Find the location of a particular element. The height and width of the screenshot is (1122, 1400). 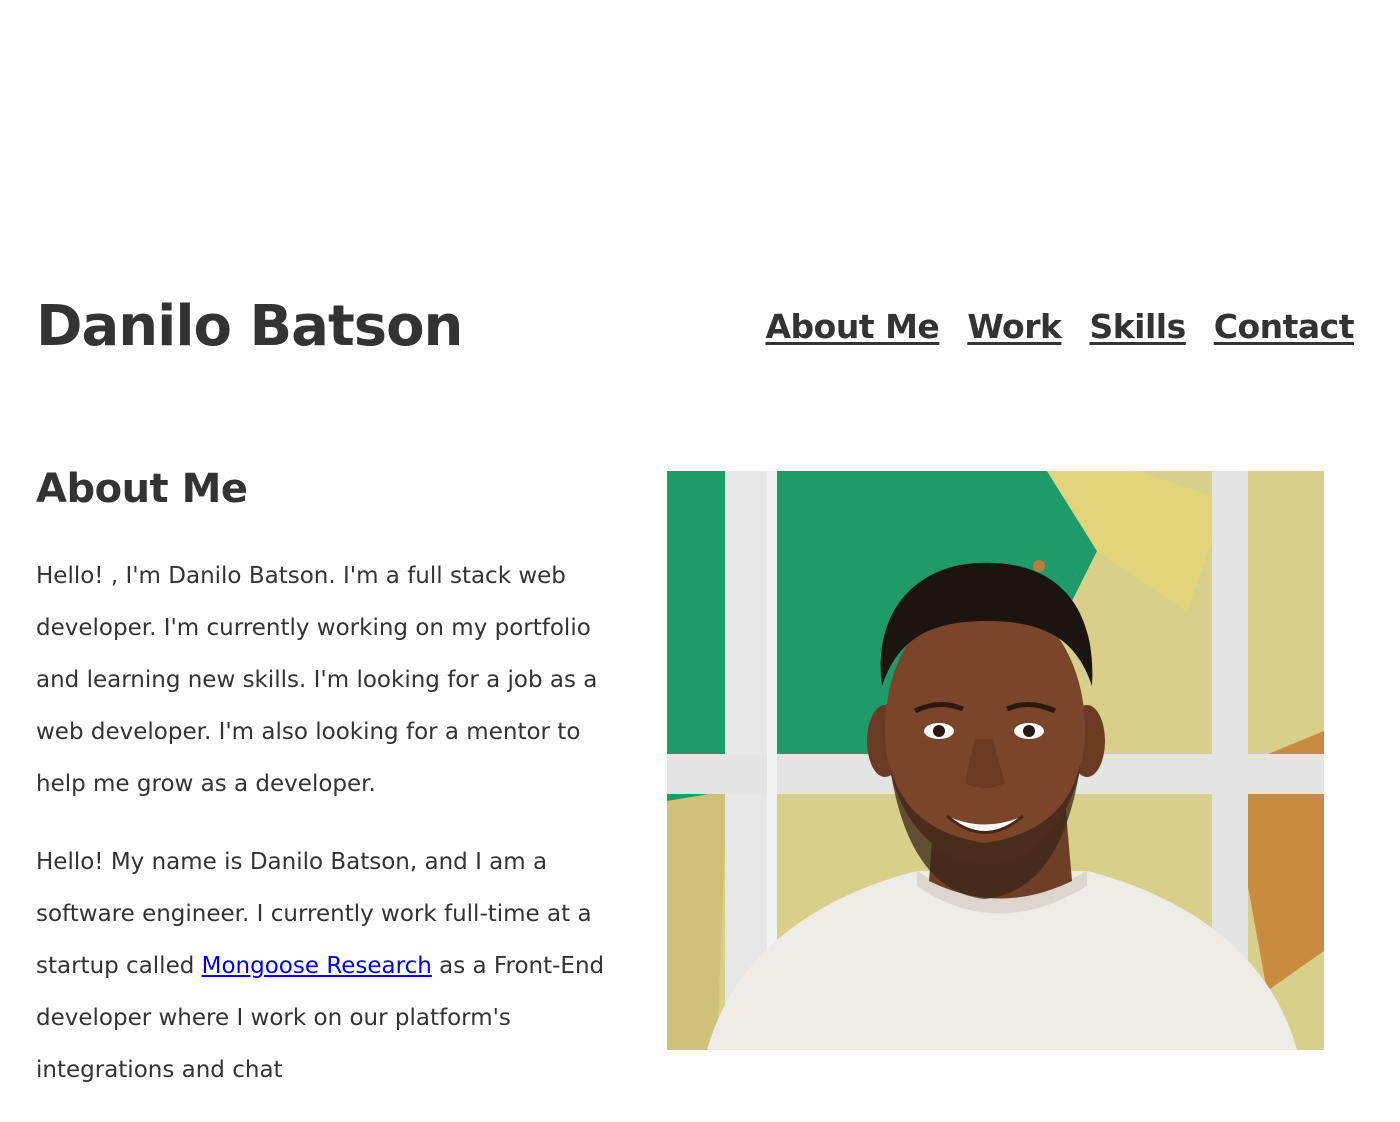

nav-link-contact: Contact is located at coordinates (1284, 326).